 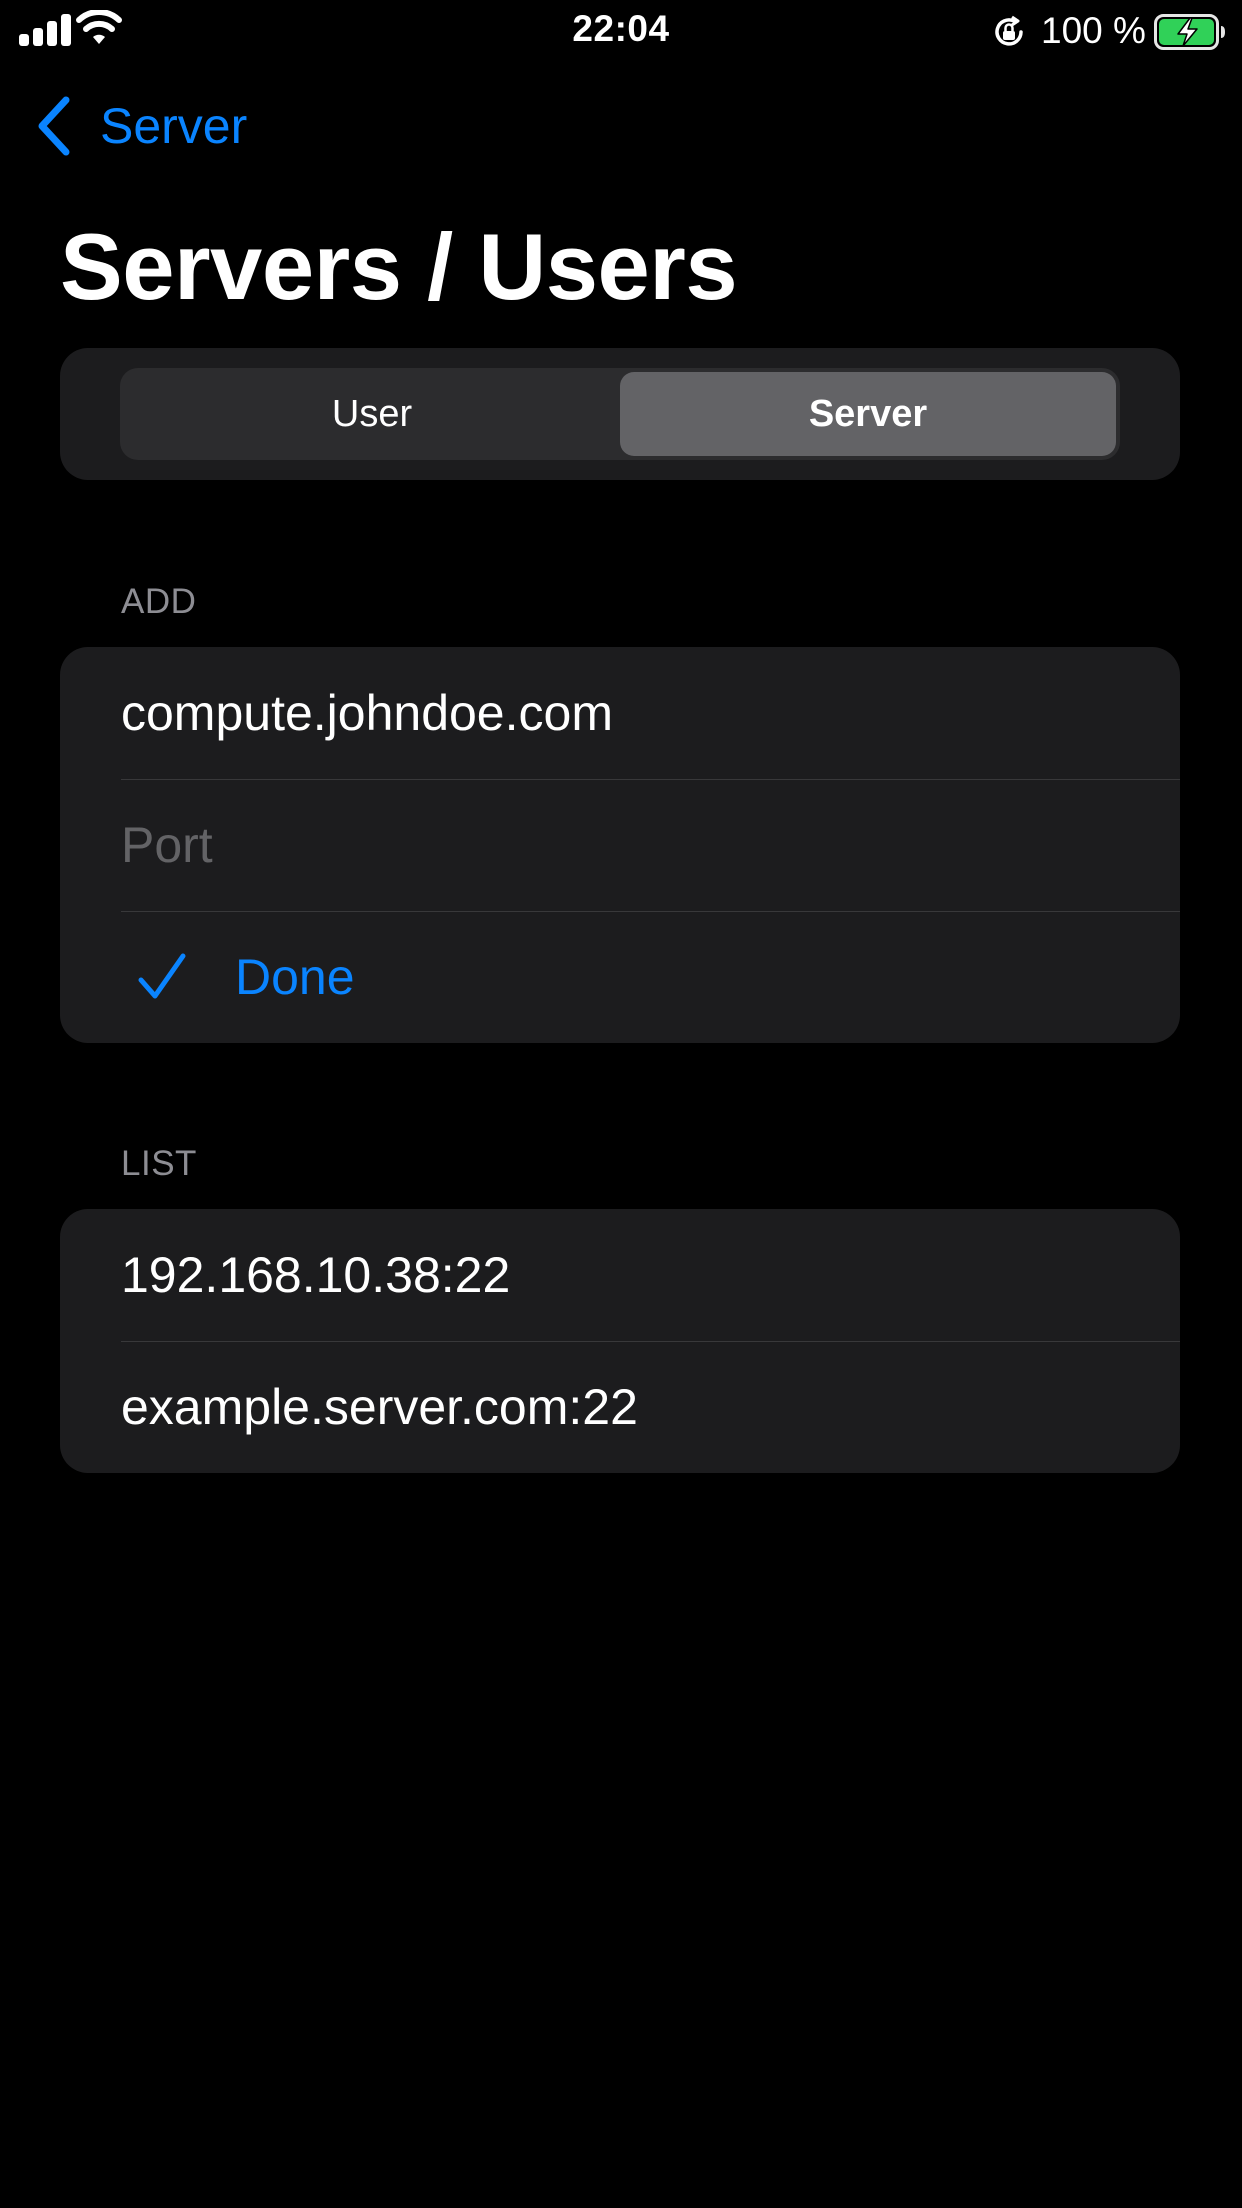 I want to click on list-item-label: 192.168.10.38:22, so click(x=316, y=1275).